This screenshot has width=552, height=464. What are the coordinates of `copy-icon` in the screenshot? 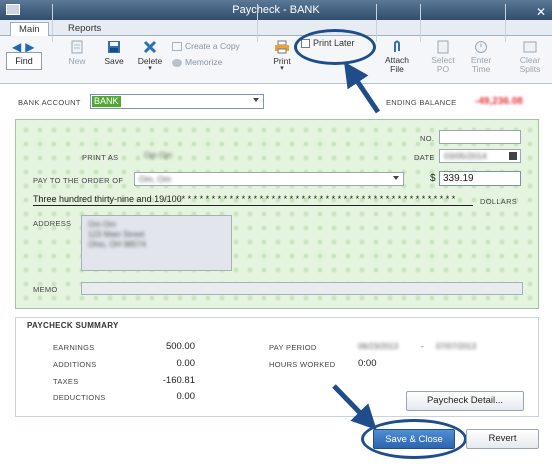 It's located at (177, 47).